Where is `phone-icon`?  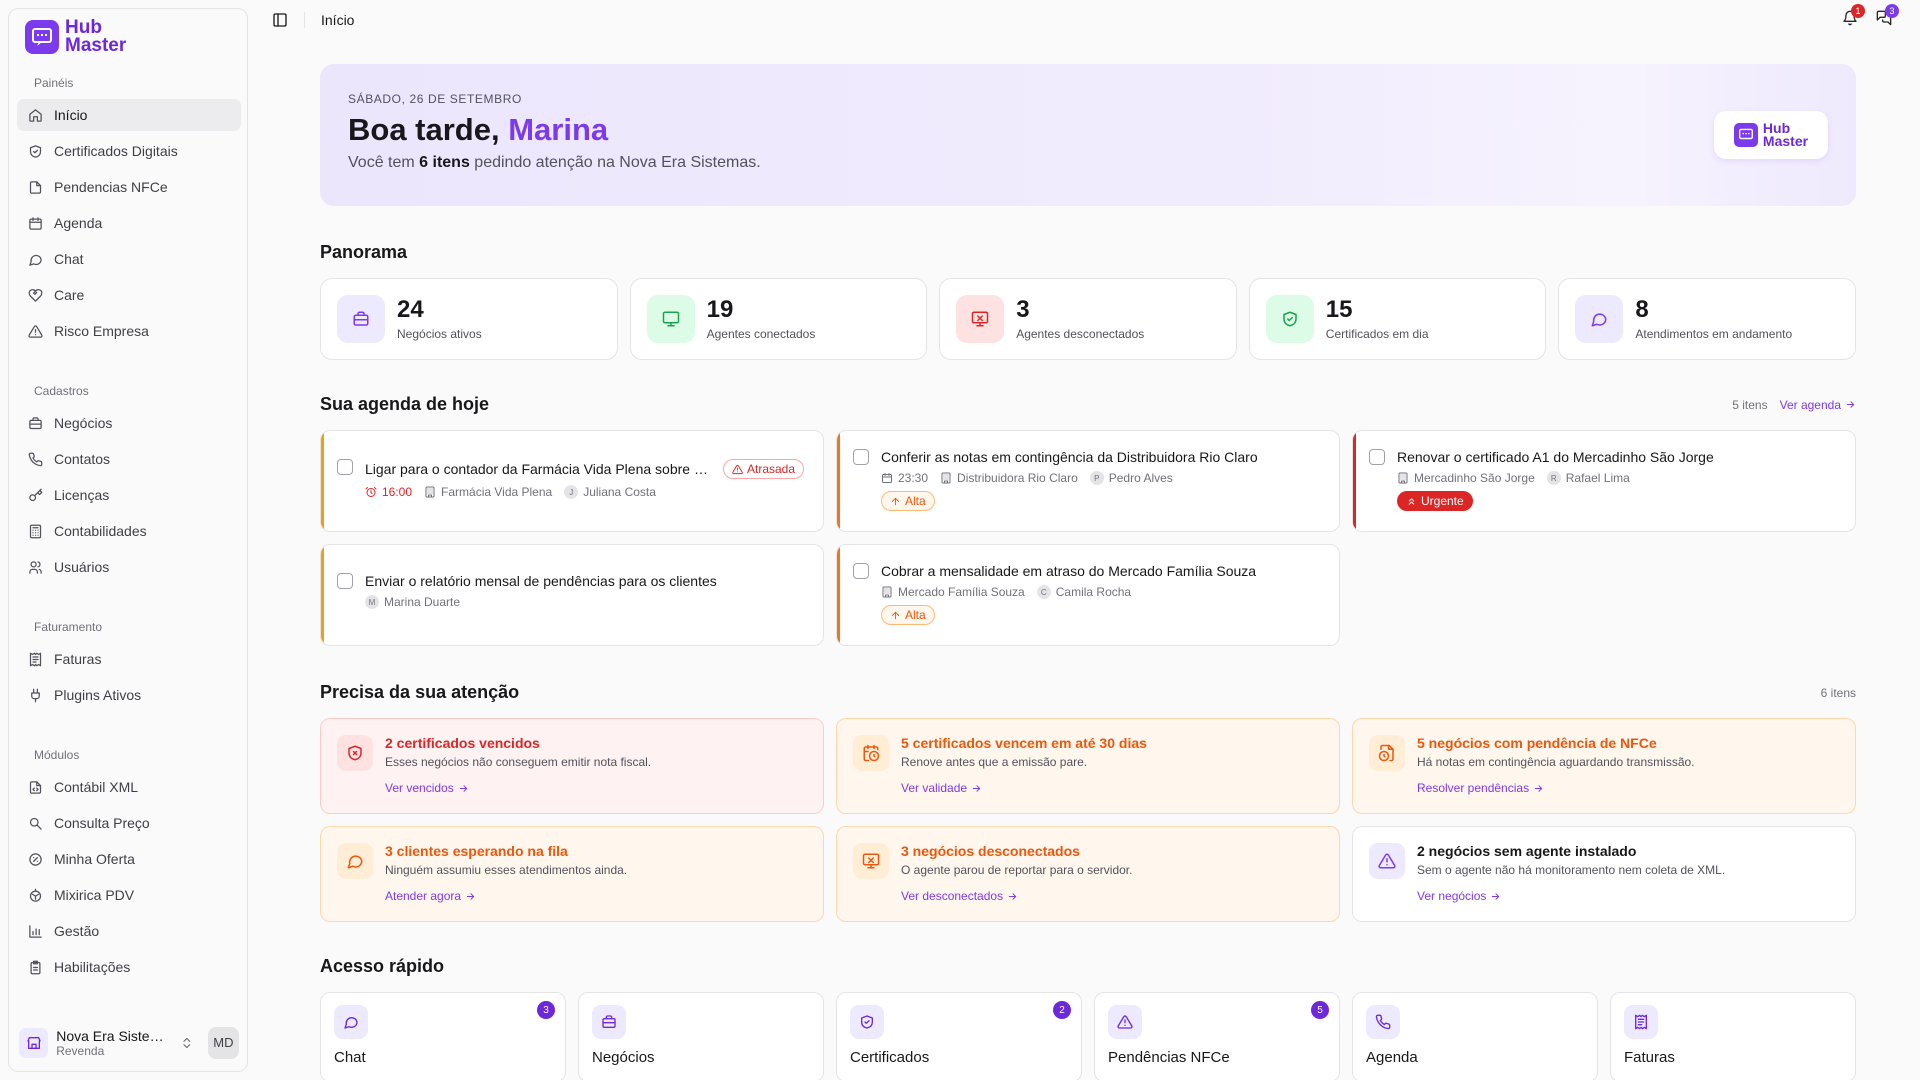 phone-icon is located at coordinates (35, 459).